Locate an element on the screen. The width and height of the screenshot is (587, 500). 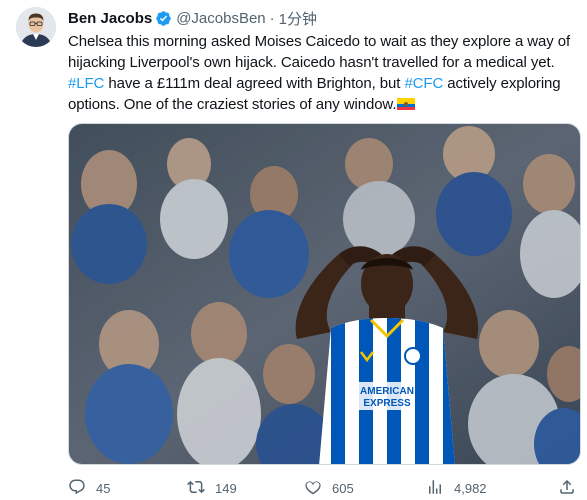
views-button: 4,982 is located at coordinates (456, 488).